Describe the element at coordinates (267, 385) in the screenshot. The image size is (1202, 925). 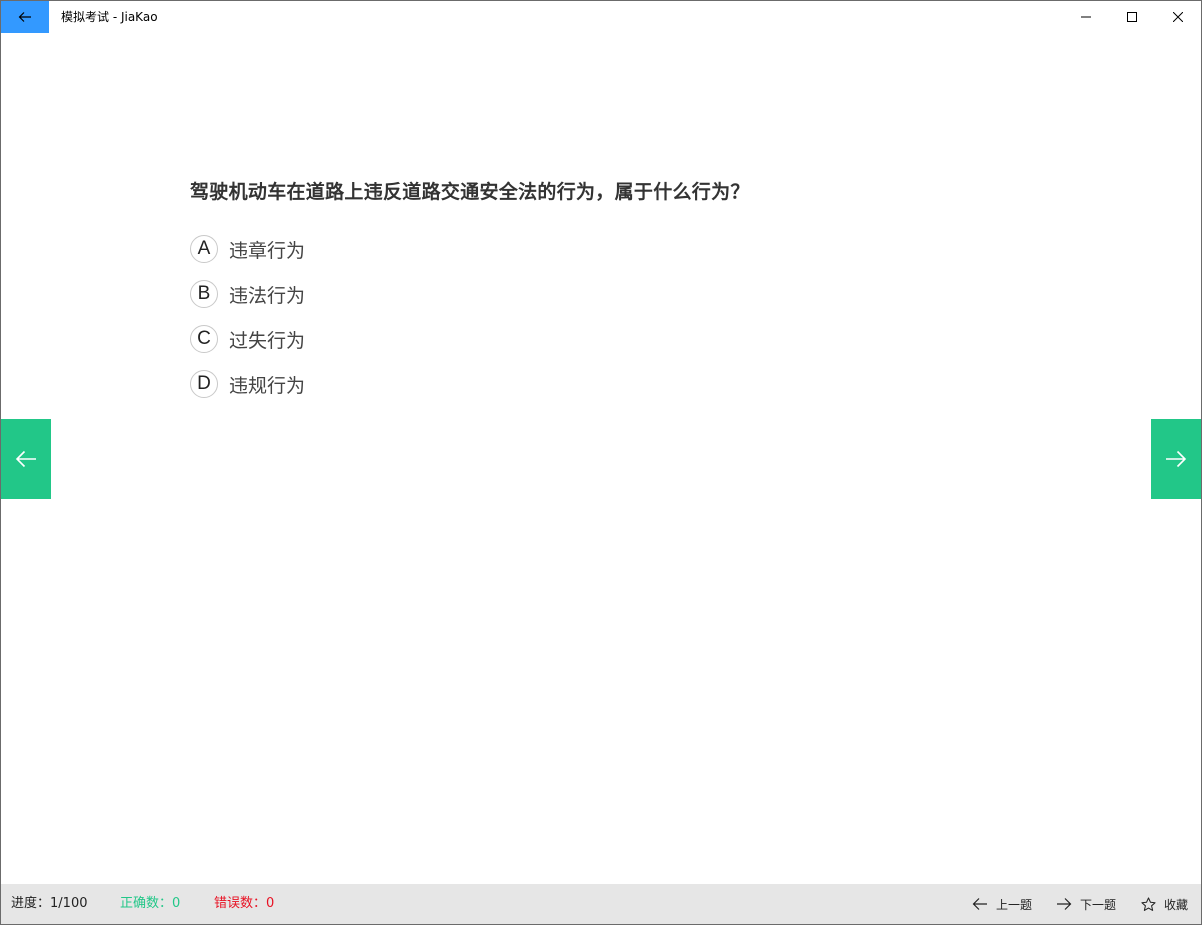
I see `option-text: 违规行为` at that location.